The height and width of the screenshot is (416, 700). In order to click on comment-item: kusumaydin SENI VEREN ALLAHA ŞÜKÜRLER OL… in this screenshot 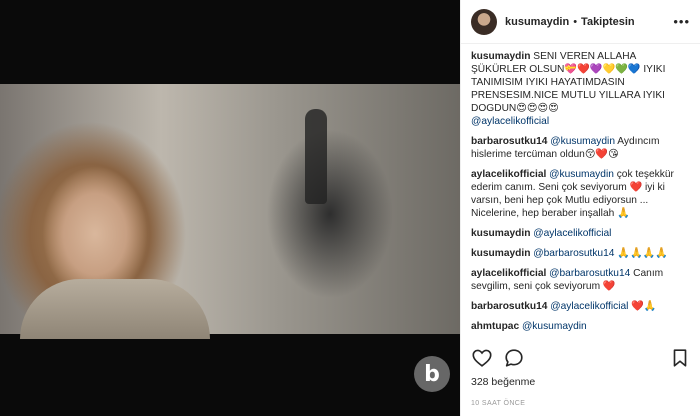, I will do `click(582, 89)`.